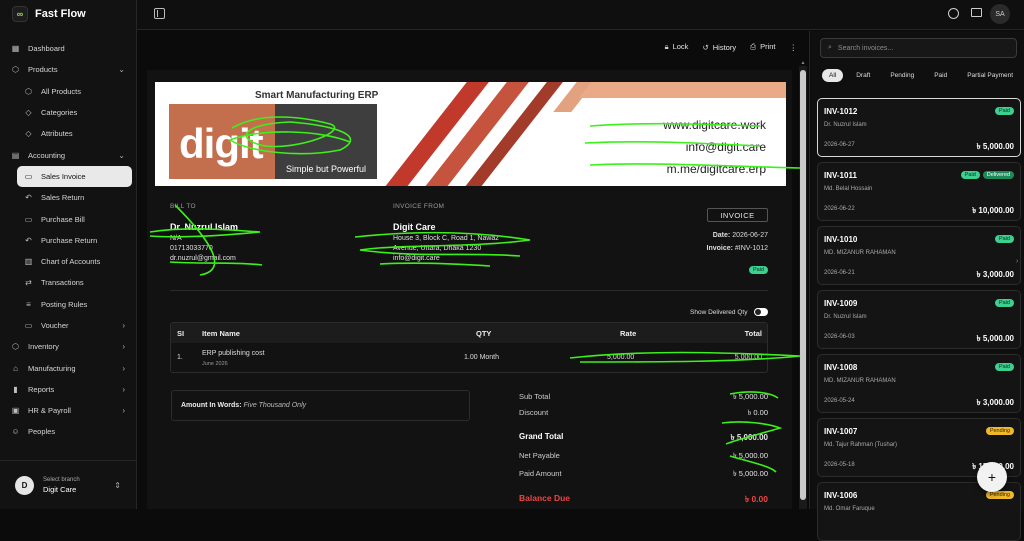 This screenshot has height=541, width=1024. What do you see at coordinates (643, 455) in the screenshot?
I see `total-row: Net Payable ৳ 5,000.00` at bounding box center [643, 455].